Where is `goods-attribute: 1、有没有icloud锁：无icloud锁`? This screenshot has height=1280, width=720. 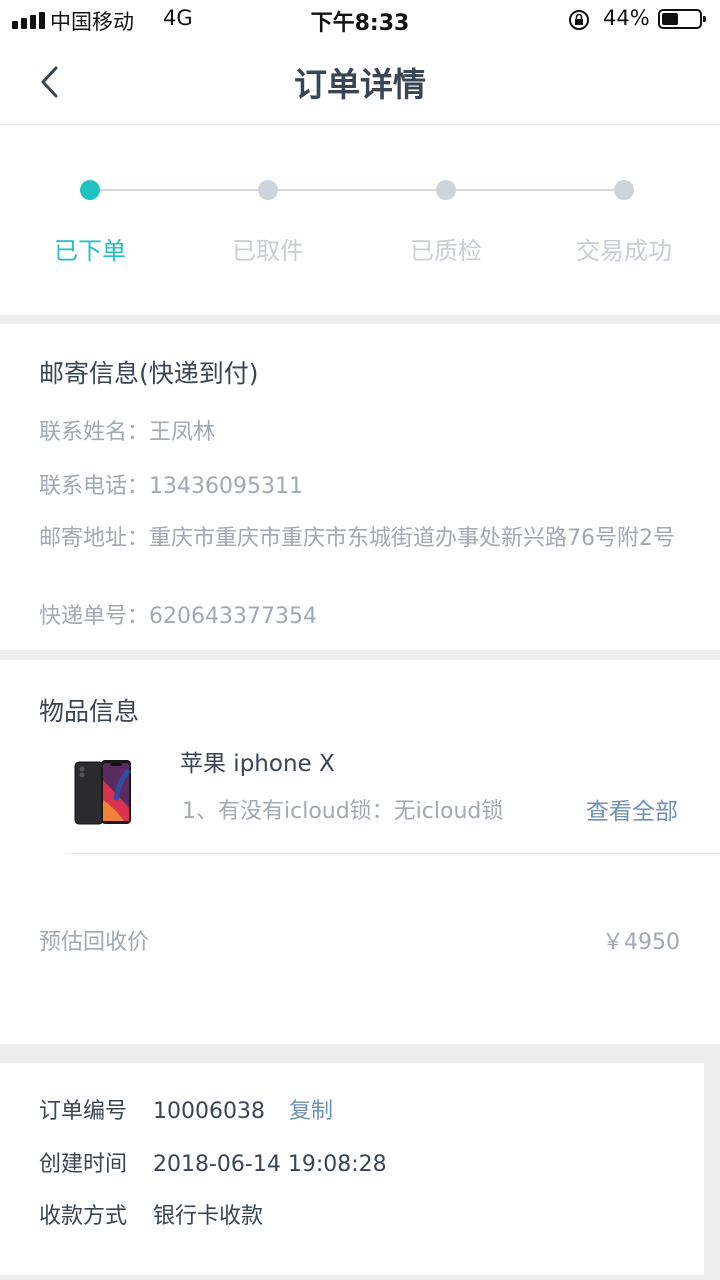 goods-attribute: 1、有没有icloud锁：无icloud锁 is located at coordinates (343, 811).